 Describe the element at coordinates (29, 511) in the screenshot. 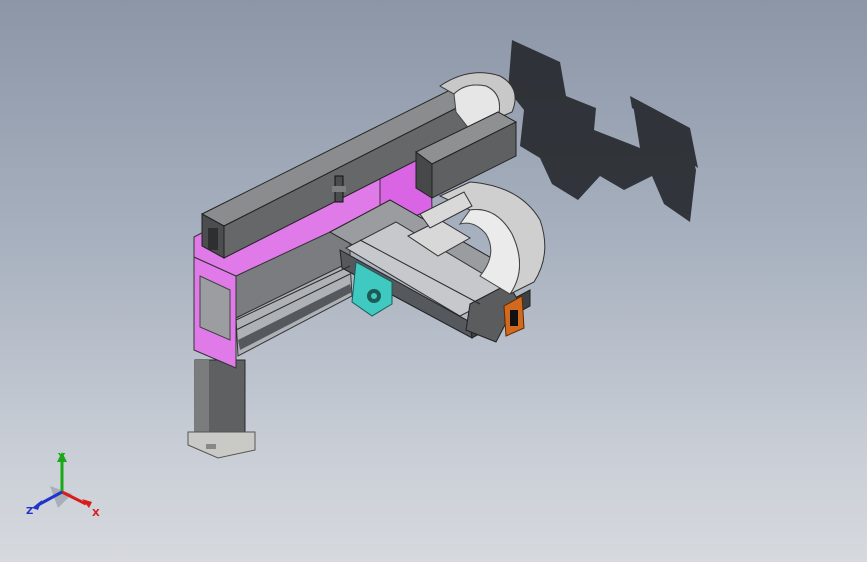

I see `z-axis-label: Z` at that location.